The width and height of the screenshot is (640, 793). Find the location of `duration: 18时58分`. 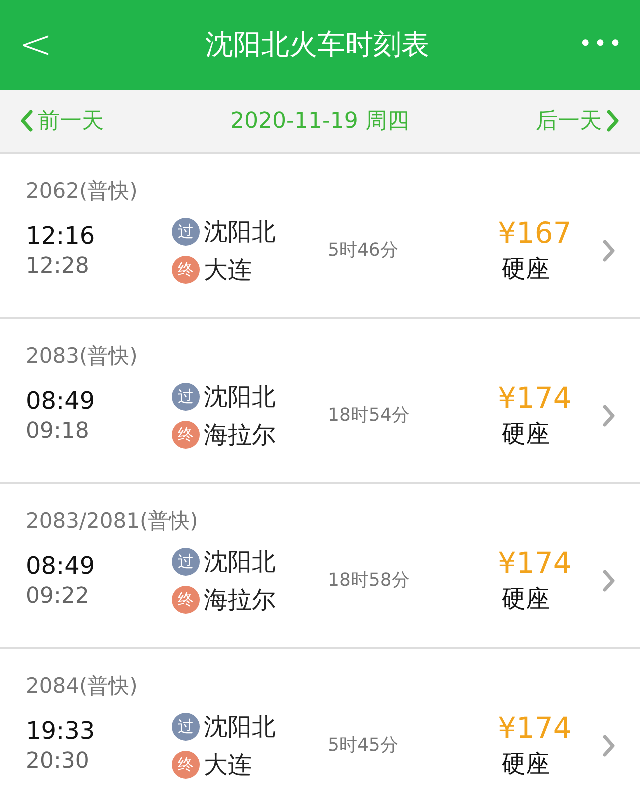

duration: 18时58分 is located at coordinates (369, 581).